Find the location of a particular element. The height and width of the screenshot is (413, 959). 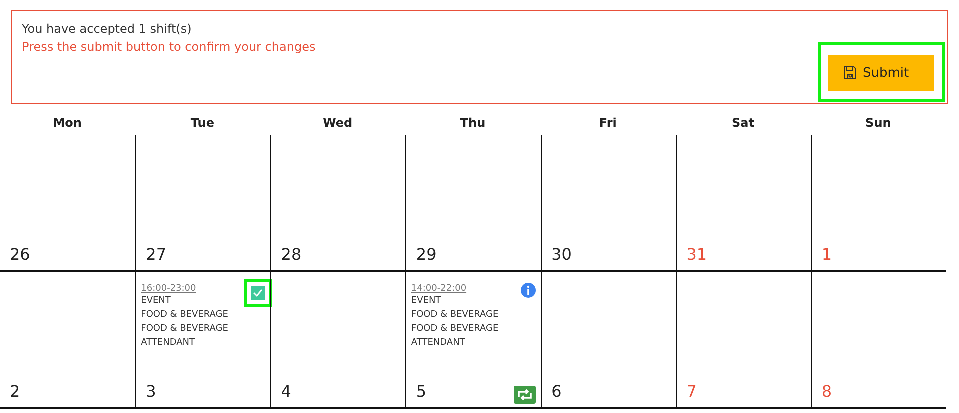

weekday-label: Mon is located at coordinates (67, 123).